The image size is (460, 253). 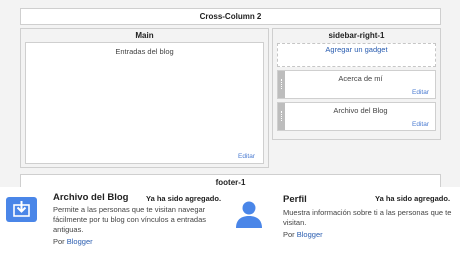 I want to click on gadget-blog-archive: Archivo del Blog Editar, so click(x=356, y=116).